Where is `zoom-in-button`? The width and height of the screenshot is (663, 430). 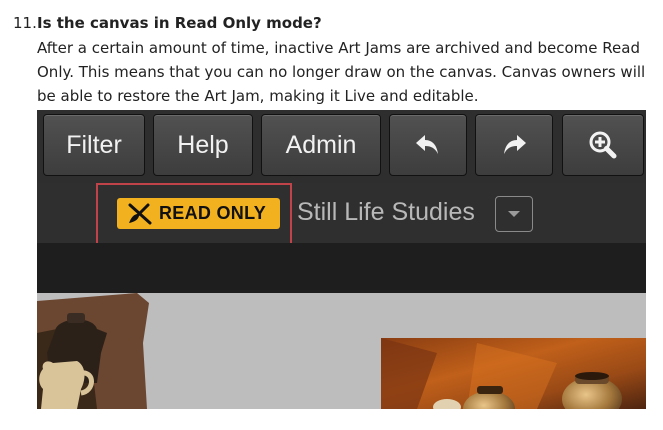 zoom-in-button is located at coordinates (603, 145).